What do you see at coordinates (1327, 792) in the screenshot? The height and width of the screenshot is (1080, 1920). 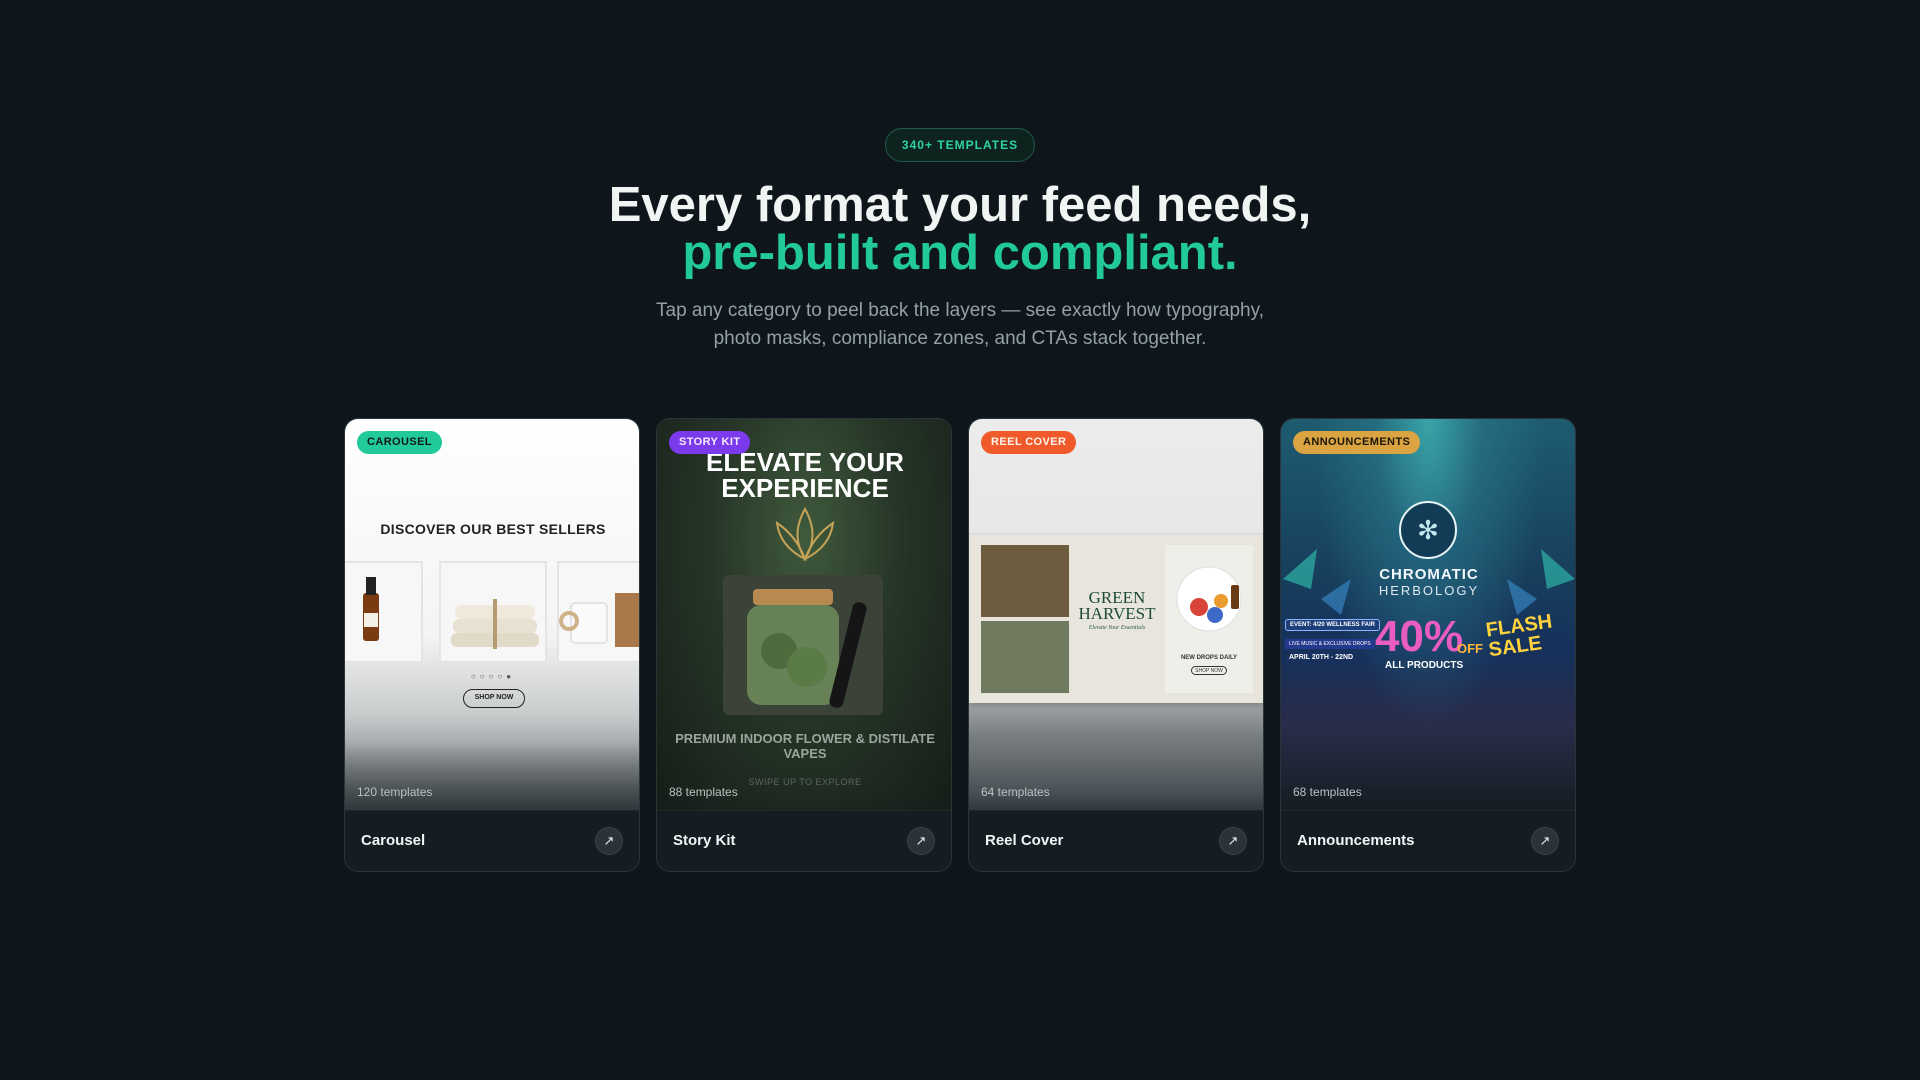 I see `template-count: 68 templates` at bounding box center [1327, 792].